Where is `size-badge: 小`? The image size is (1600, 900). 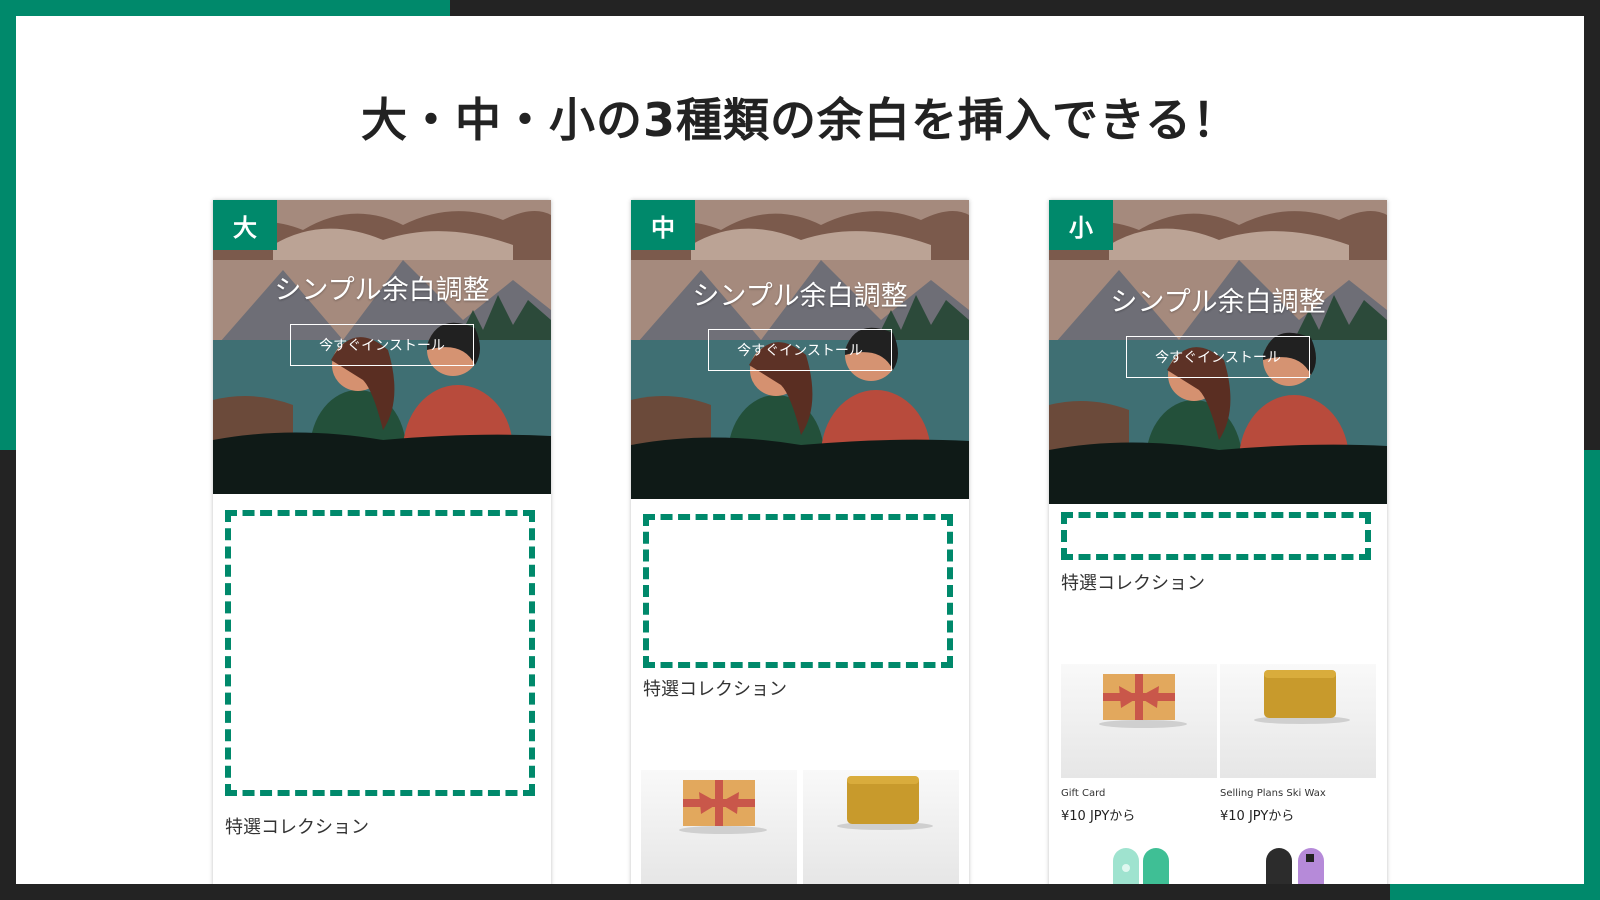 size-badge: 小 is located at coordinates (1081, 225).